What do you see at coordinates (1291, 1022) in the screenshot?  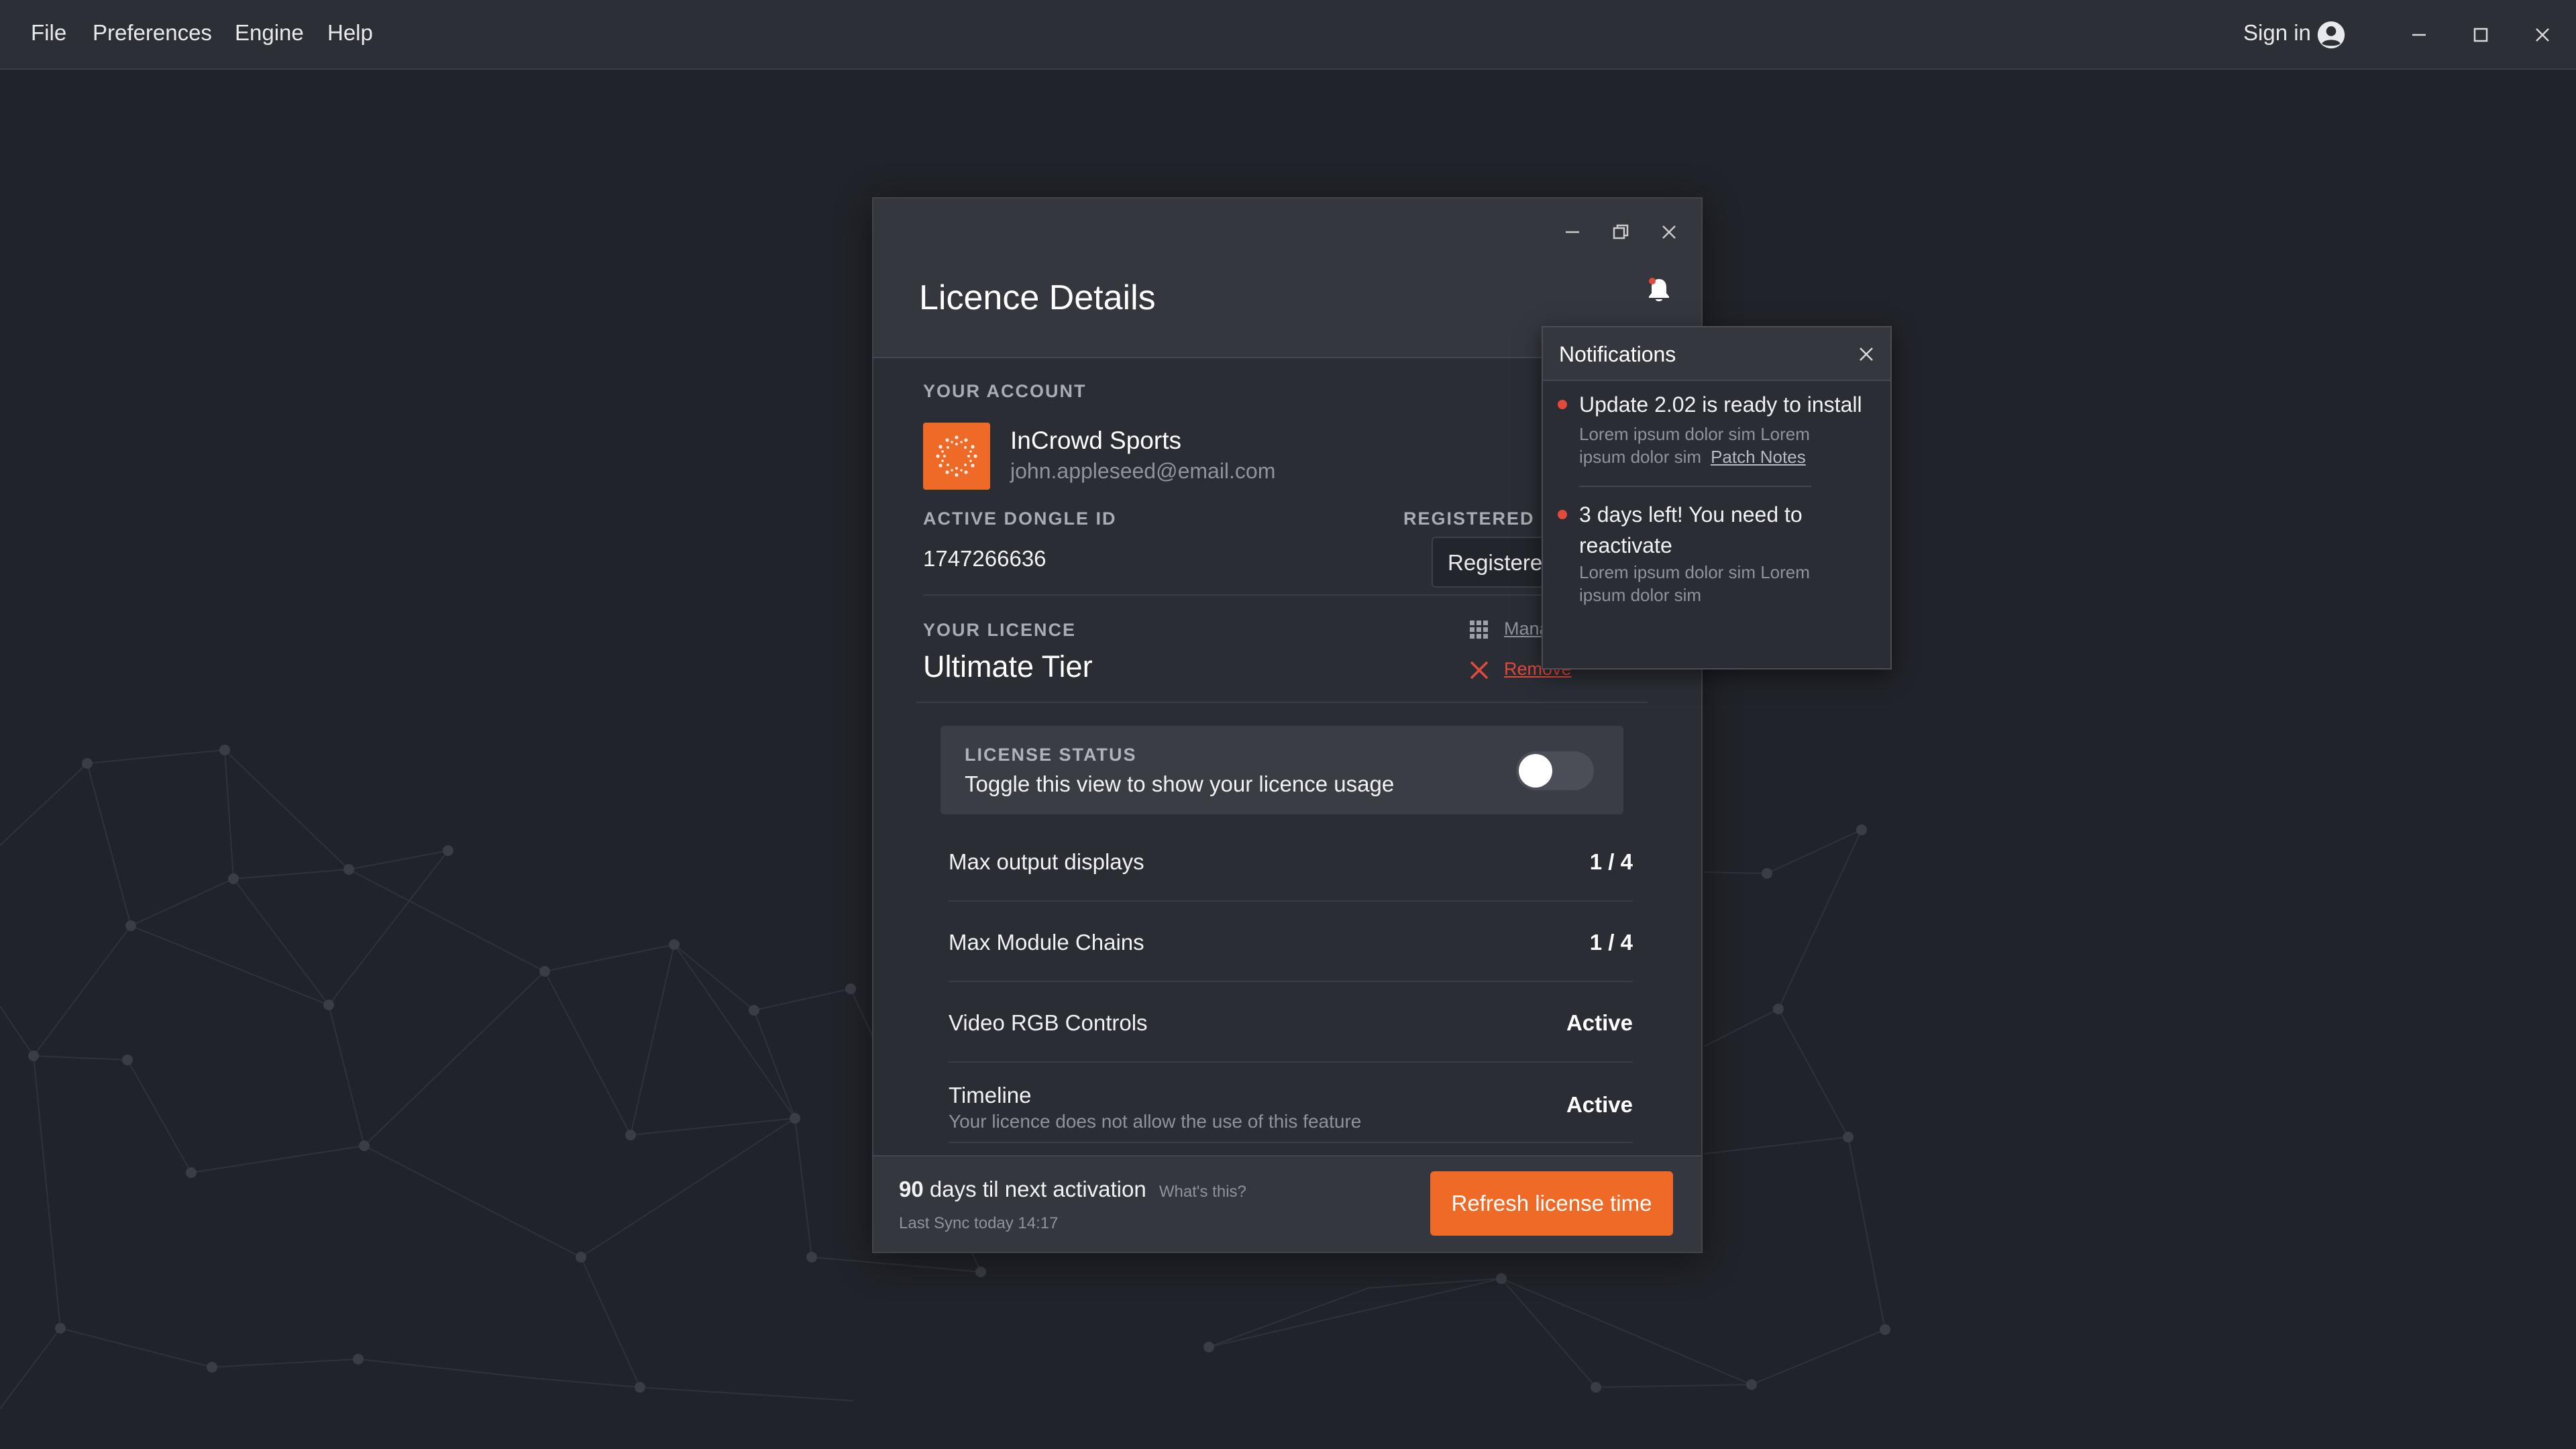 I see `feature-row: Video RGB Controls Active` at bounding box center [1291, 1022].